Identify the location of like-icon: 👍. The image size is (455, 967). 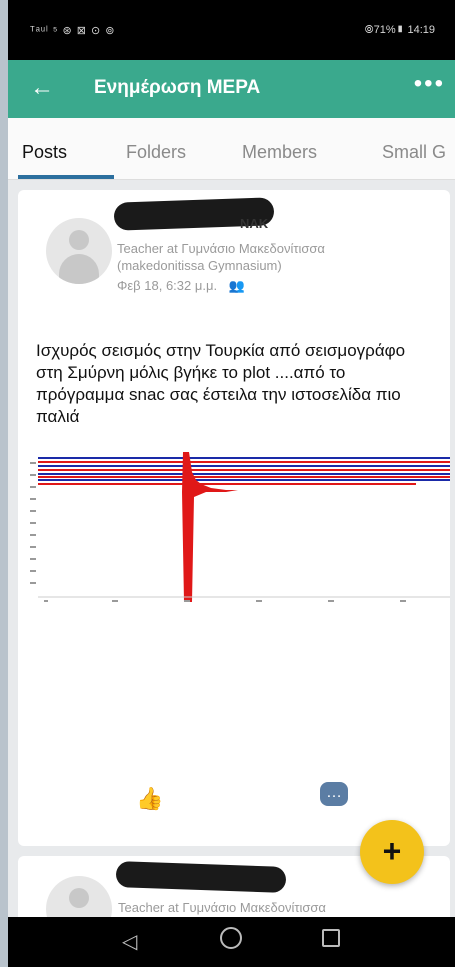
(149, 799).